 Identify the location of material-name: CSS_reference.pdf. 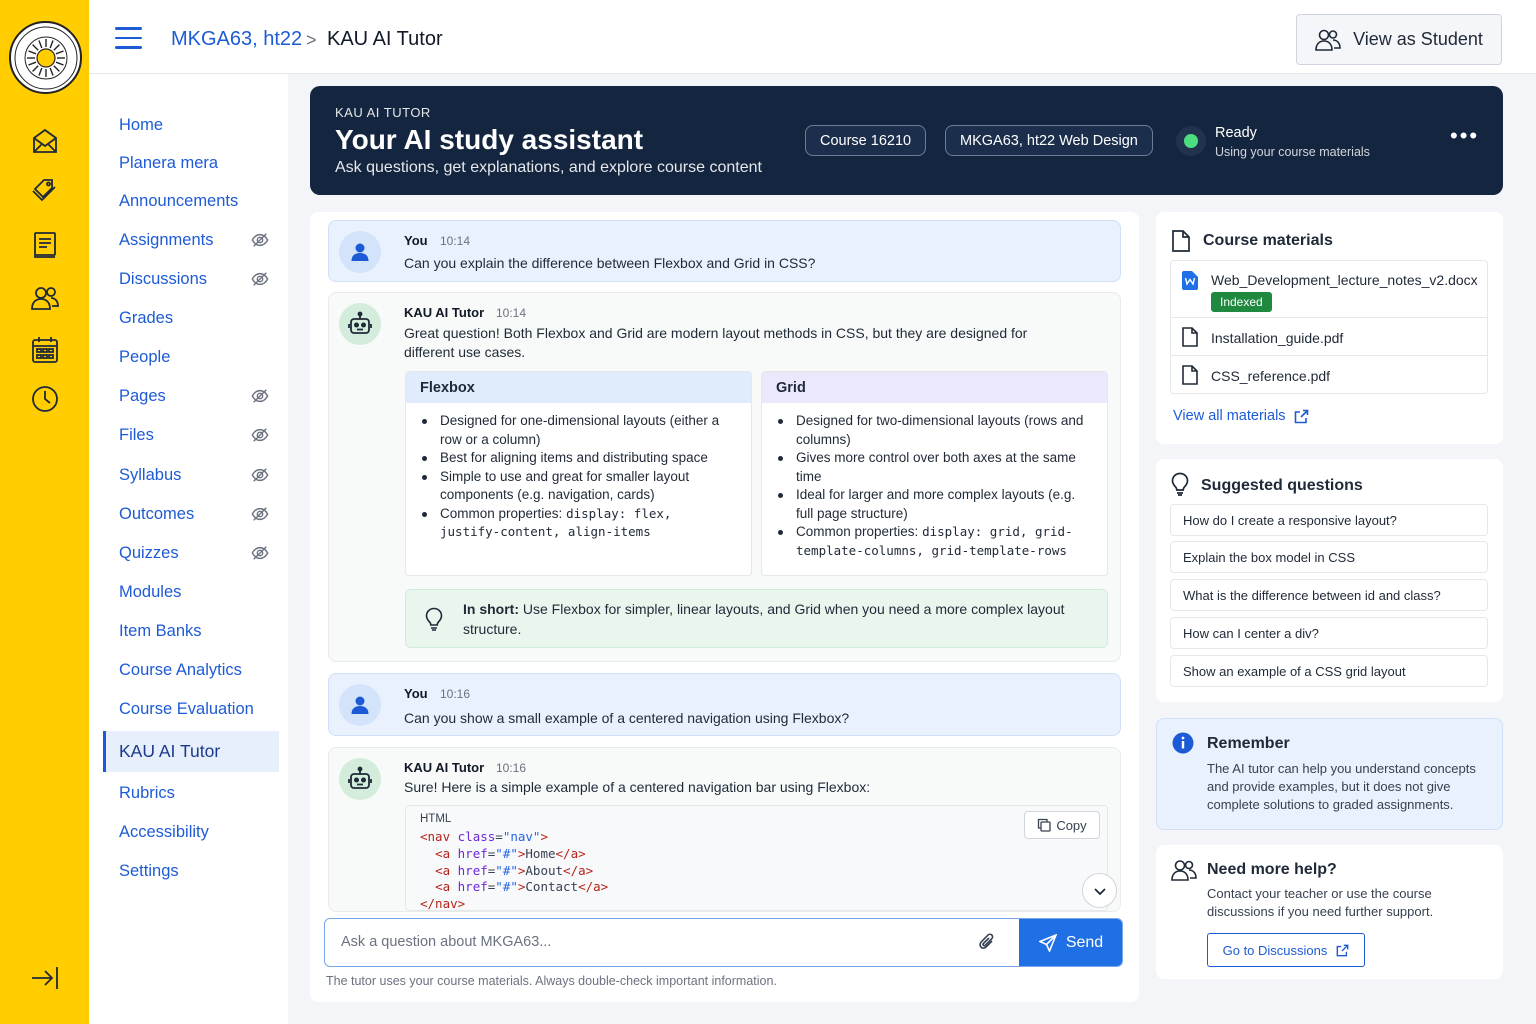
(1271, 376).